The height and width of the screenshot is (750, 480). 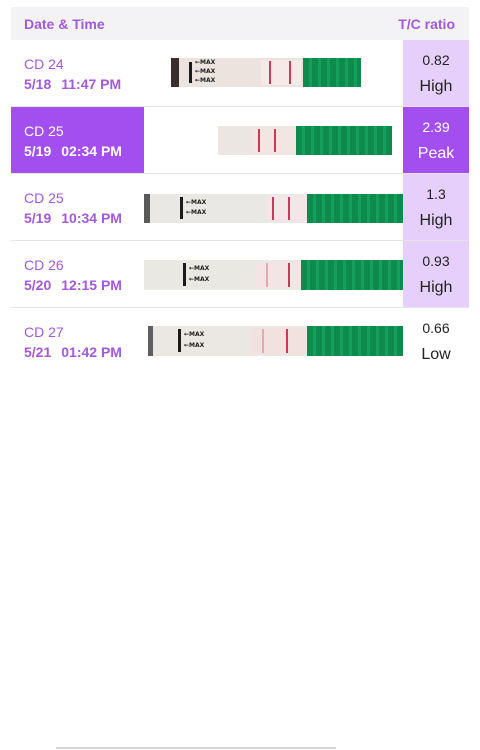 What do you see at coordinates (436, 274) in the screenshot?
I see `ratio-cell: 0.93 High` at bounding box center [436, 274].